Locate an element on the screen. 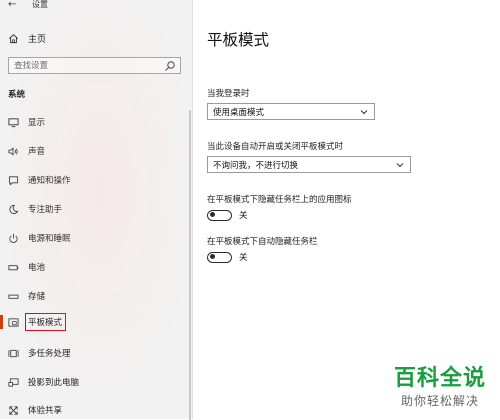  sidebar-scrollbar is located at coordinates (190, 265).